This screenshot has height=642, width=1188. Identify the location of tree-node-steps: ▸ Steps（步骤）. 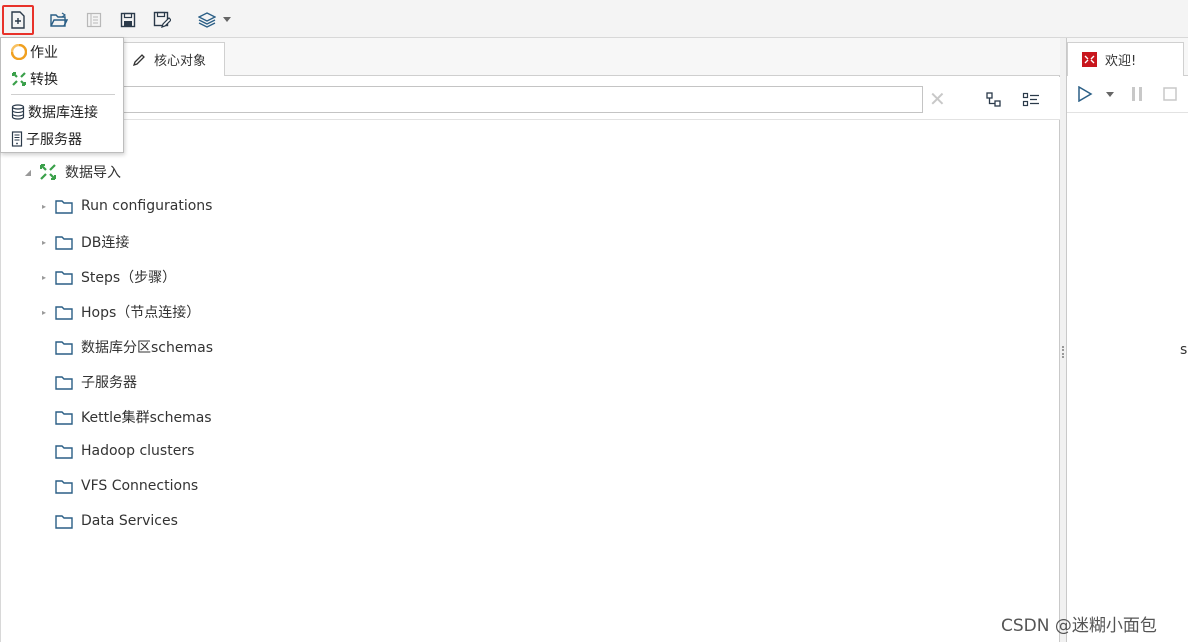
(107, 277).